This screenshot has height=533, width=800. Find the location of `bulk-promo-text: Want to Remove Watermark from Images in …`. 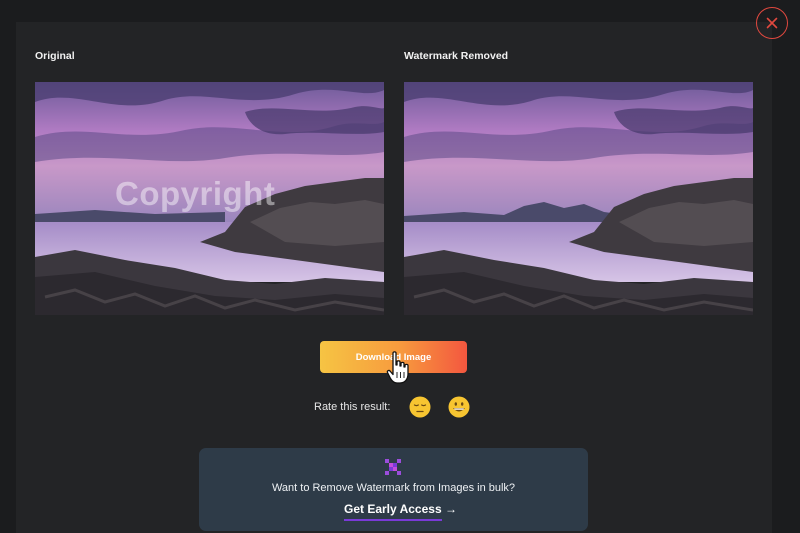

bulk-promo-text: Want to Remove Watermark from Images in … is located at coordinates (393, 488).